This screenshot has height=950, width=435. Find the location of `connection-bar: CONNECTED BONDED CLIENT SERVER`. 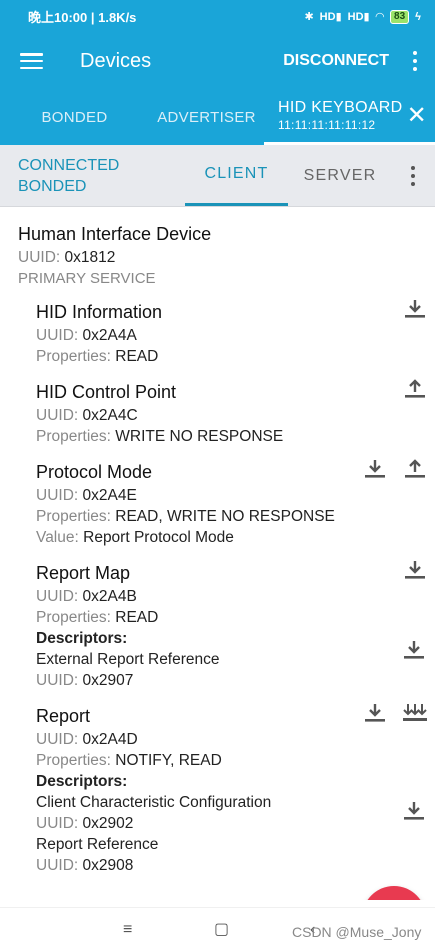

connection-bar: CONNECTED BONDED CLIENT SERVER is located at coordinates (217, 176).